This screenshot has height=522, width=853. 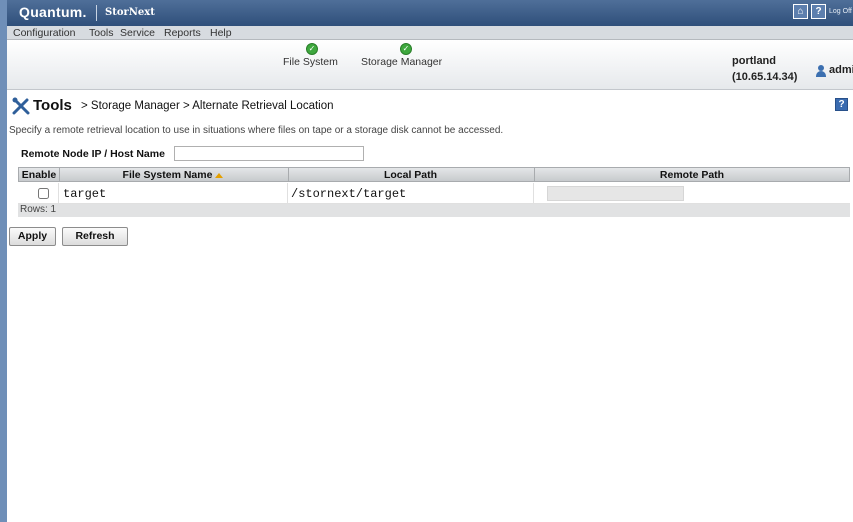 I want to click on rows-count: Rows: 1, so click(x=38, y=209).